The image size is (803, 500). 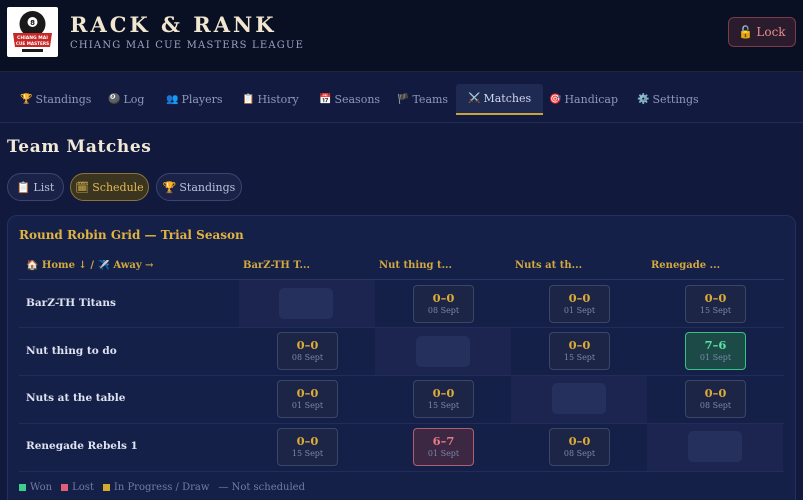 What do you see at coordinates (131, 235) in the screenshot?
I see `grid-title: Round Robin Grid — Trial Season` at bounding box center [131, 235].